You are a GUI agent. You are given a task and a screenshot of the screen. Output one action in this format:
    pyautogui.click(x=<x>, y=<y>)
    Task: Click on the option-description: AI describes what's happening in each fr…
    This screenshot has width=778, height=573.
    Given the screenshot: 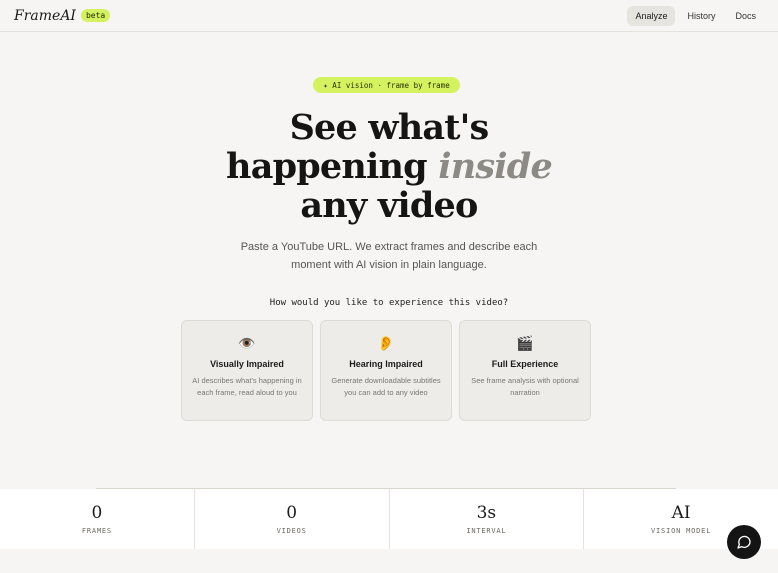 What is the action you would take?
    pyautogui.click(x=247, y=386)
    